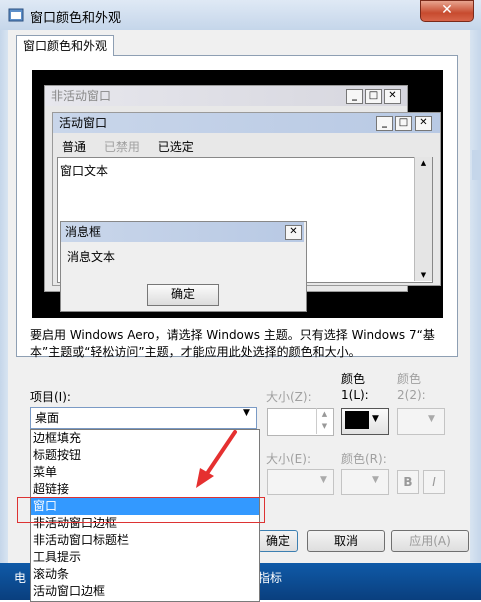  What do you see at coordinates (423, 275) in the screenshot?
I see `scroll-down-icon: ▼` at bounding box center [423, 275].